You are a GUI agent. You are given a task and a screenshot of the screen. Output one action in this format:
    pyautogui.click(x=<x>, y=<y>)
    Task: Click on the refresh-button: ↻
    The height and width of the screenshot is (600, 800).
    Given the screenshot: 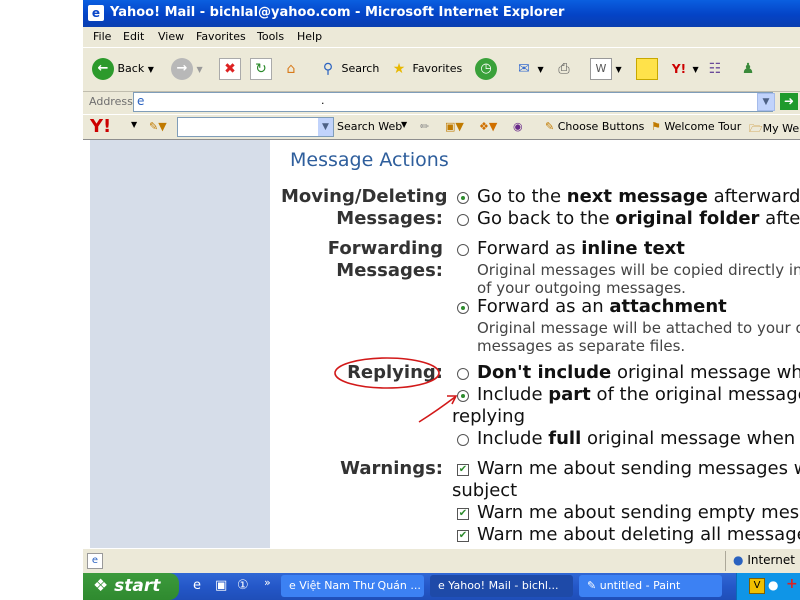 What is the action you would take?
    pyautogui.click(x=261, y=69)
    